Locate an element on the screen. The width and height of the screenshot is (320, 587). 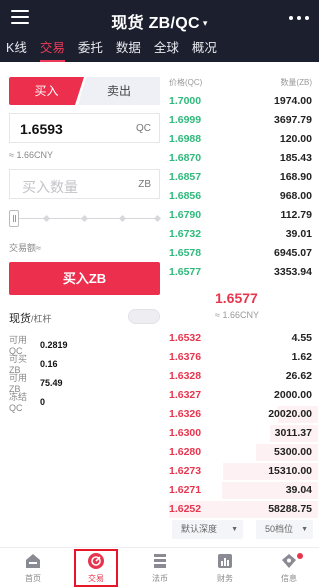
orderbook-header: 价格(QC) 数量(ZB) is located at coordinates (240, 83).